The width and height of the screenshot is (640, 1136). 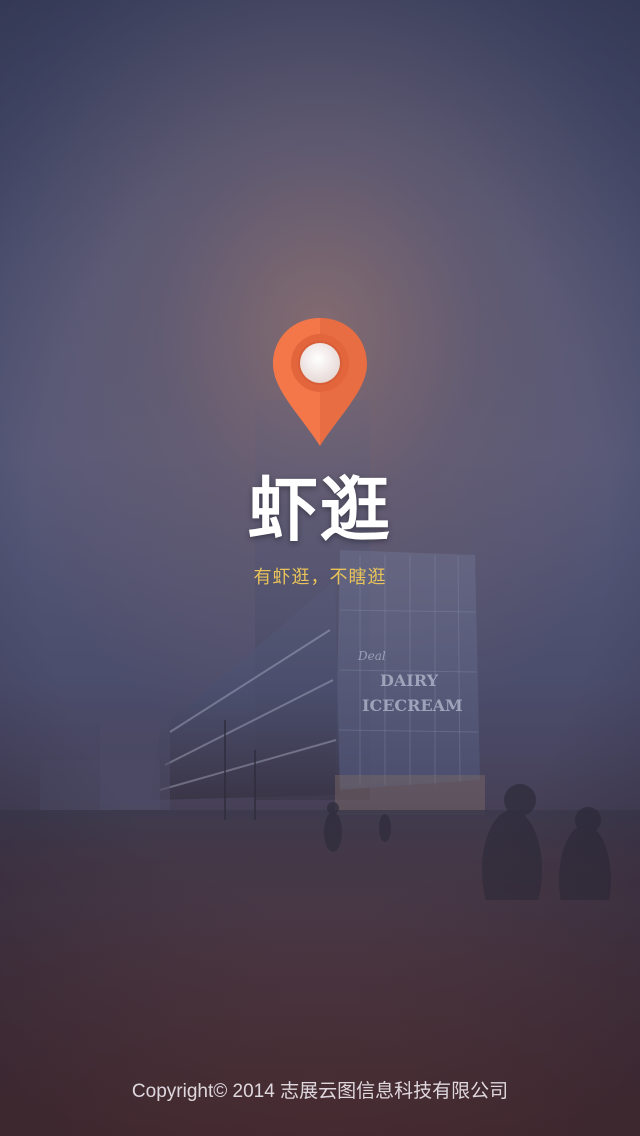 What do you see at coordinates (320, 382) in the screenshot?
I see `location-pin-icon` at bounding box center [320, 382].